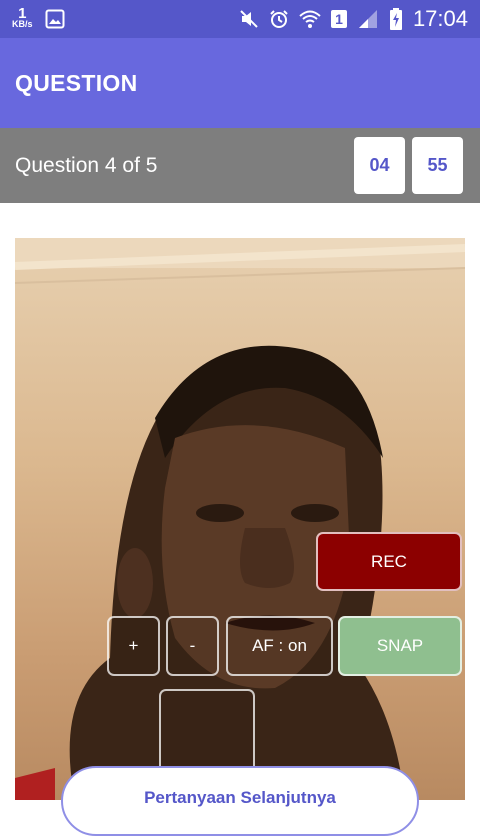  What do you see at coordinates (22, 13) in the screenshot?
I see `network-speed-value: 1` at bounding box center [22, 13].